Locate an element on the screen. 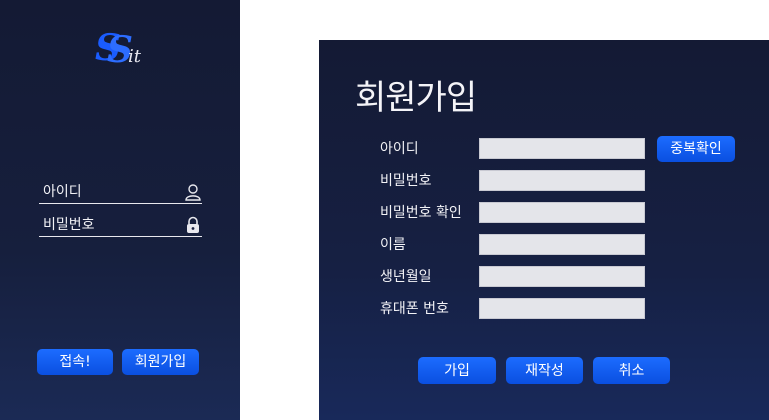 This screenshot has height=420, width=769. ssit-logo-mark: S S it is located at coordinates (118, 49).